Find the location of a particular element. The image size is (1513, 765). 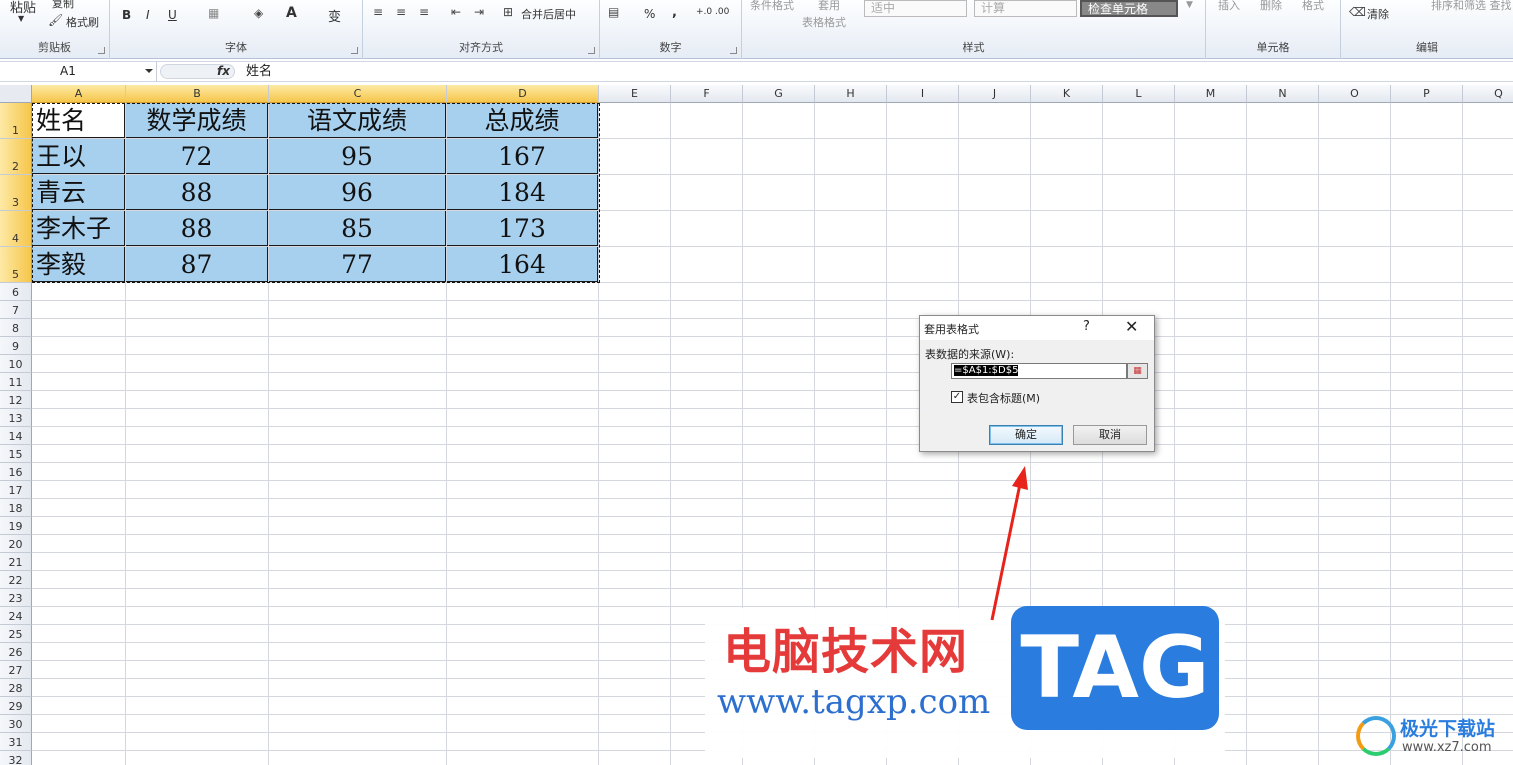

cell-c3: 96 is located at coordinates (357, 192).